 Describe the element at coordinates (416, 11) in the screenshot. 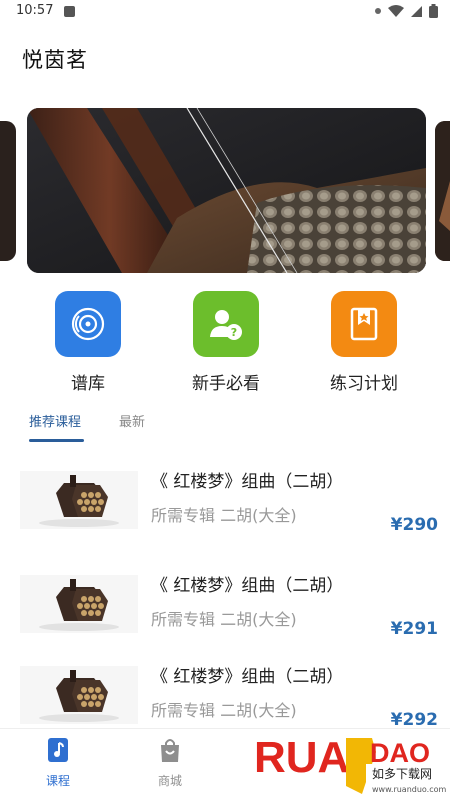

I see `cell-signal-icon` at that location.